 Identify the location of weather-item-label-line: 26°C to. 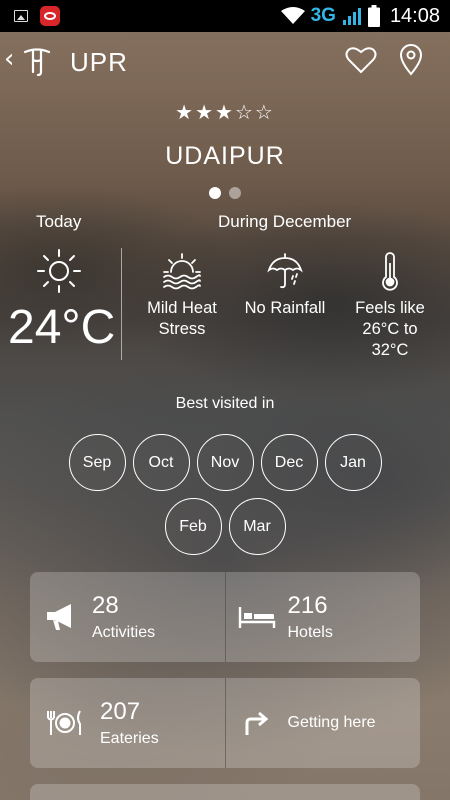
(390, 329).